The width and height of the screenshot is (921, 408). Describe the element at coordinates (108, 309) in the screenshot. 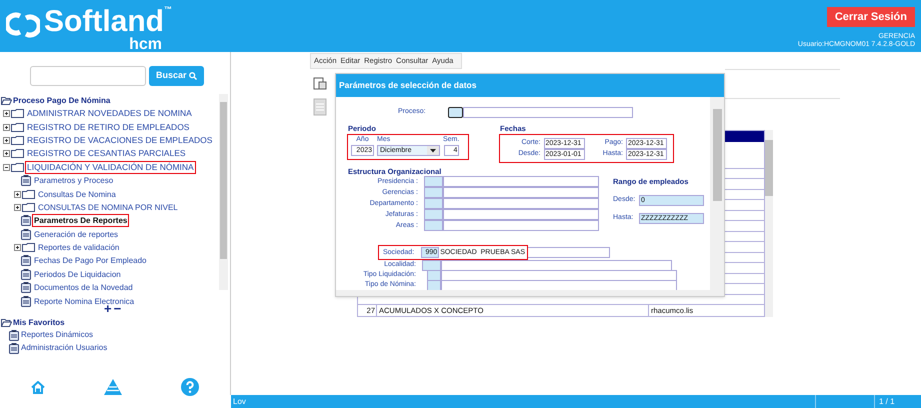

I see `zoom-in-control: +` at that location.